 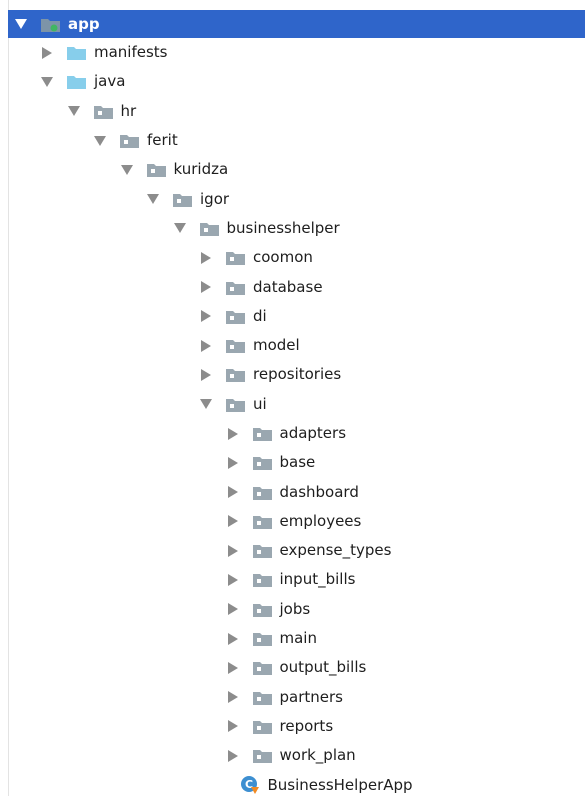 What do you see at coordinates (313, 433) in the screenshot?
I see `tree-item-label: adapters` at bounding box center [313, 433].